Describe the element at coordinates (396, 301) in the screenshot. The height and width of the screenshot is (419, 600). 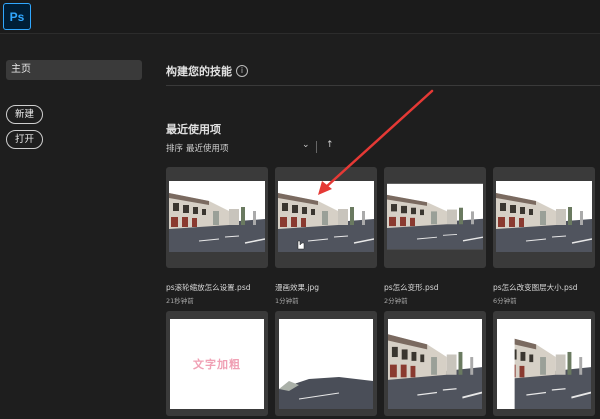
I see `file-time: 2分钟前` at that location.